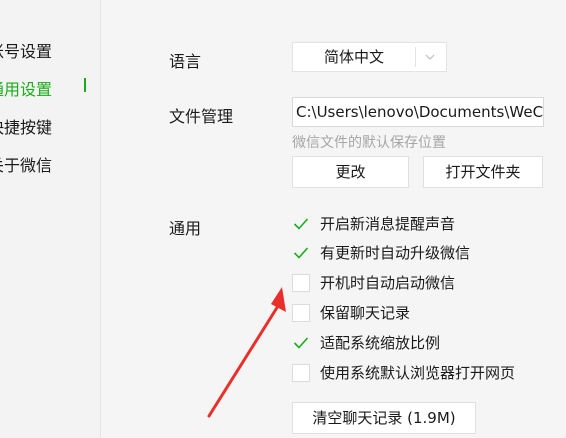 Image resolution: width=566 pixels, height=438 pixels. I want to click on sidebar-item-about: 关于微信, so click(26, 164).